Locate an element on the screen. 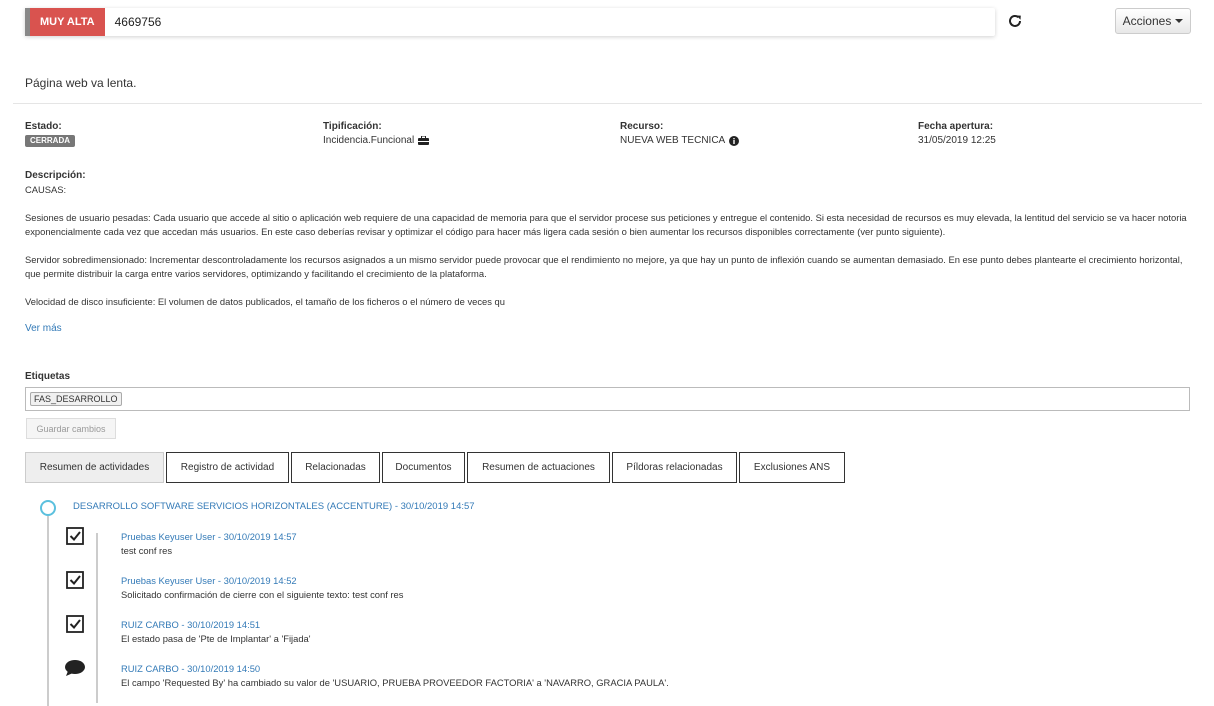  actions-label: Acciones is located at coordinates (1147, 21).